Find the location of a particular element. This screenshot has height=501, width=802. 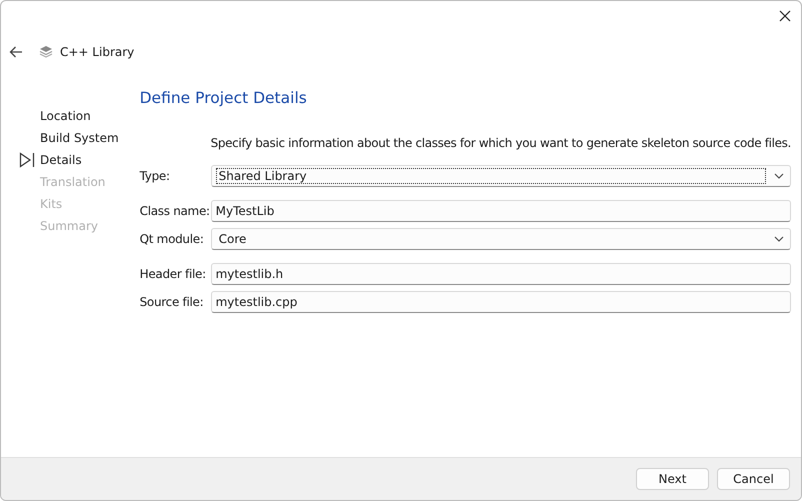

input-field: mytestlib.h is located at coordinates (500, 274).